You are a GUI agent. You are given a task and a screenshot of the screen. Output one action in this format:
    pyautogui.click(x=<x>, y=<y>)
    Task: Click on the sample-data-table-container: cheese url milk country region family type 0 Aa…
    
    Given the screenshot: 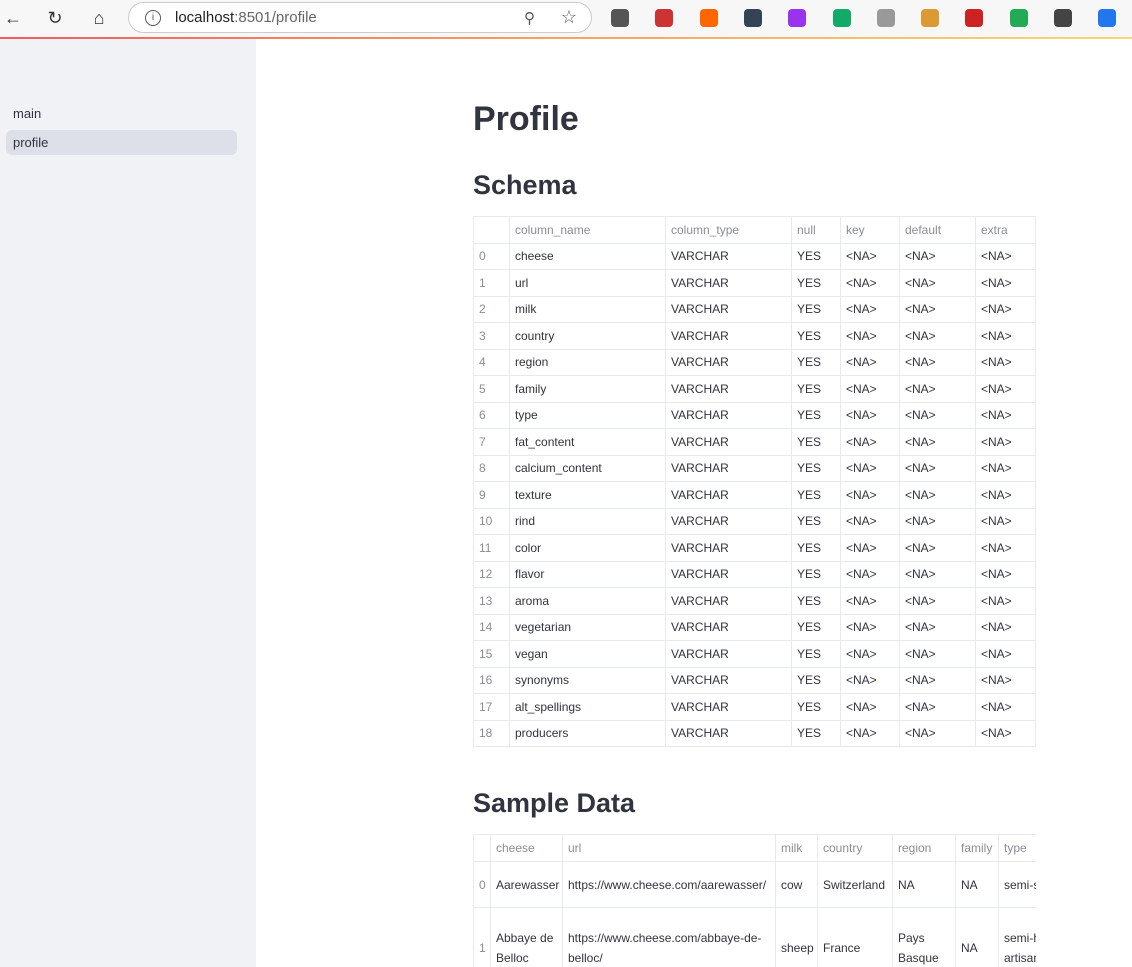 What is the action you would take?
    pyautogui.click(x=754, y=900)
    